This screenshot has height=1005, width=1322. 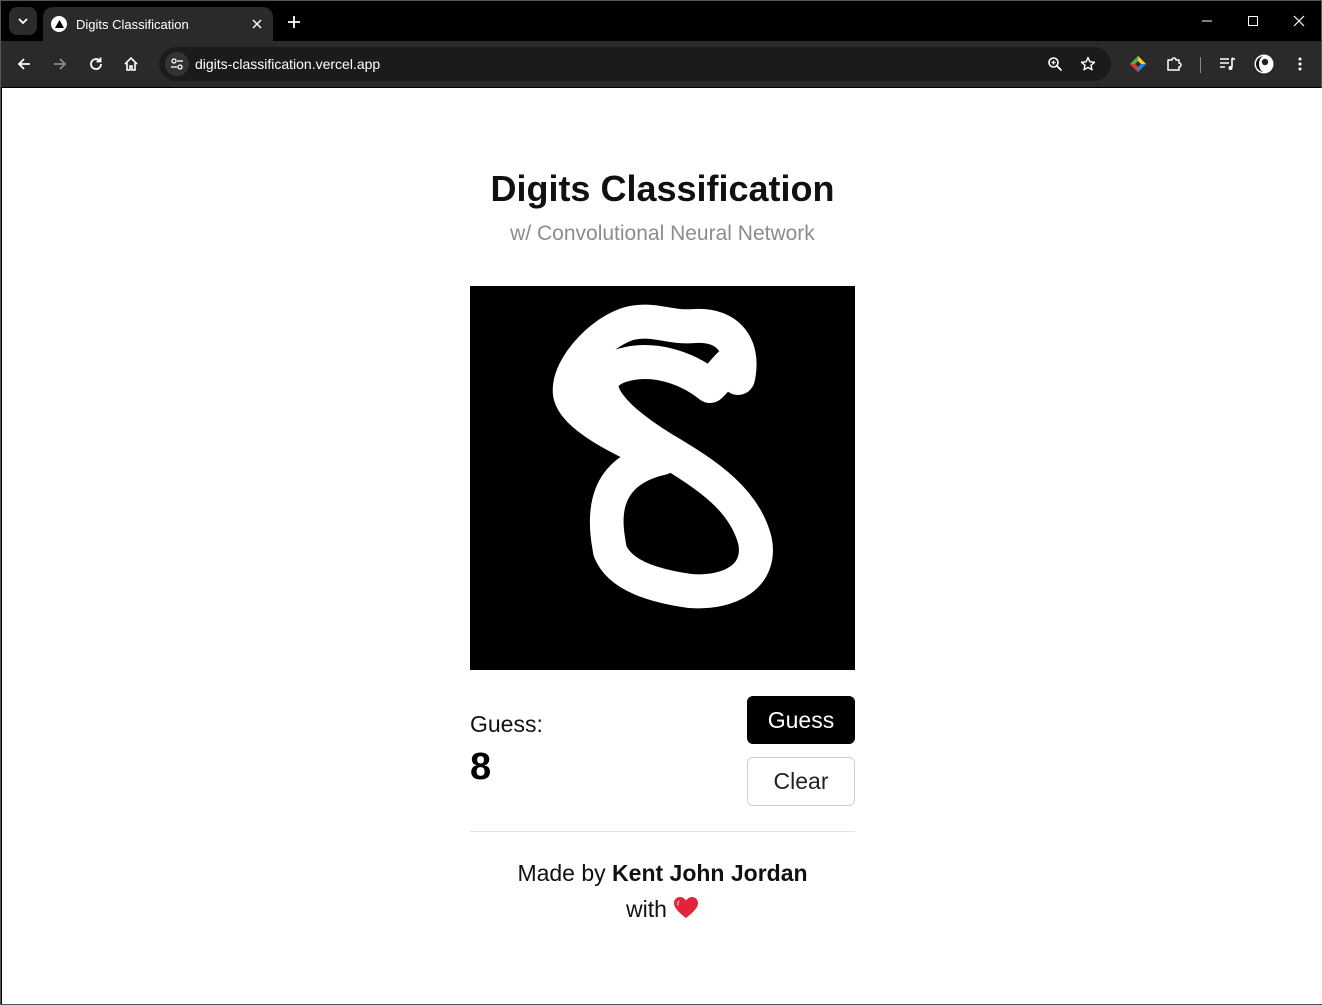 I want to click on reload-button, so click(x=96, y=64).